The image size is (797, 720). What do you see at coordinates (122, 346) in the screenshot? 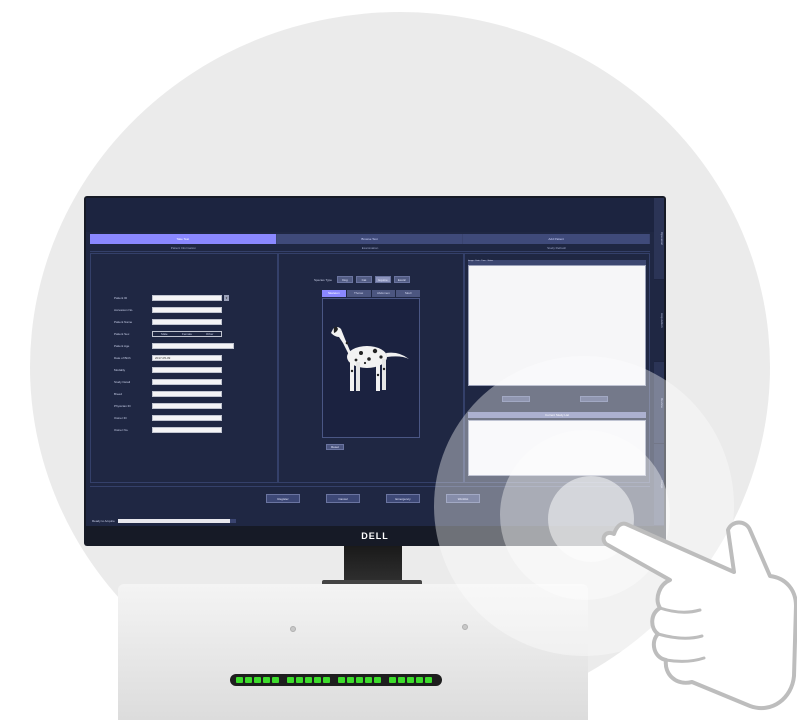
I see `form-label: Patient Age` at bounding box center [122, 346].